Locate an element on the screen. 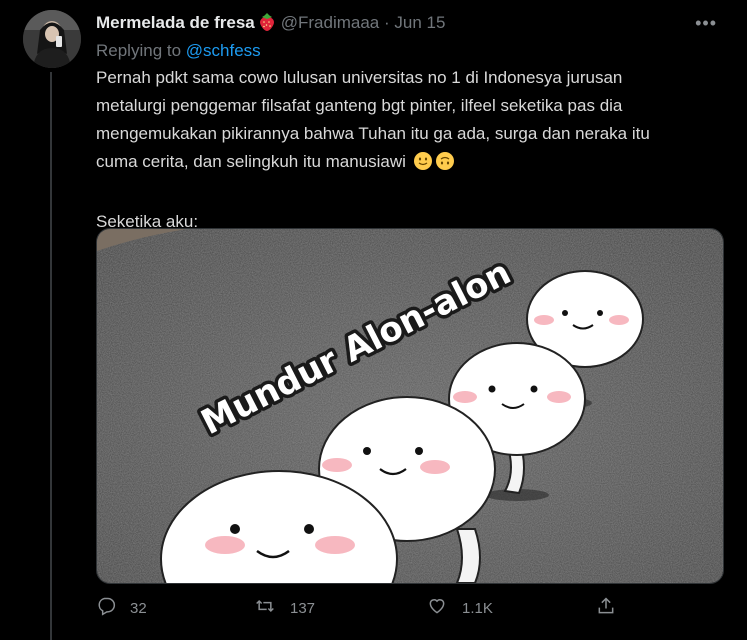  heart-icon is located at coordinates (437, 608).